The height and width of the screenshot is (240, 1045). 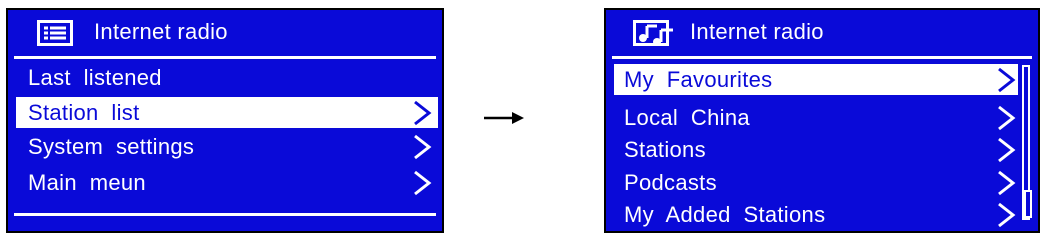 What do you see at coordinates (687, 117) in the screenshot?
I see `menu-item-label: Local China` at bounding box center [687, 117].